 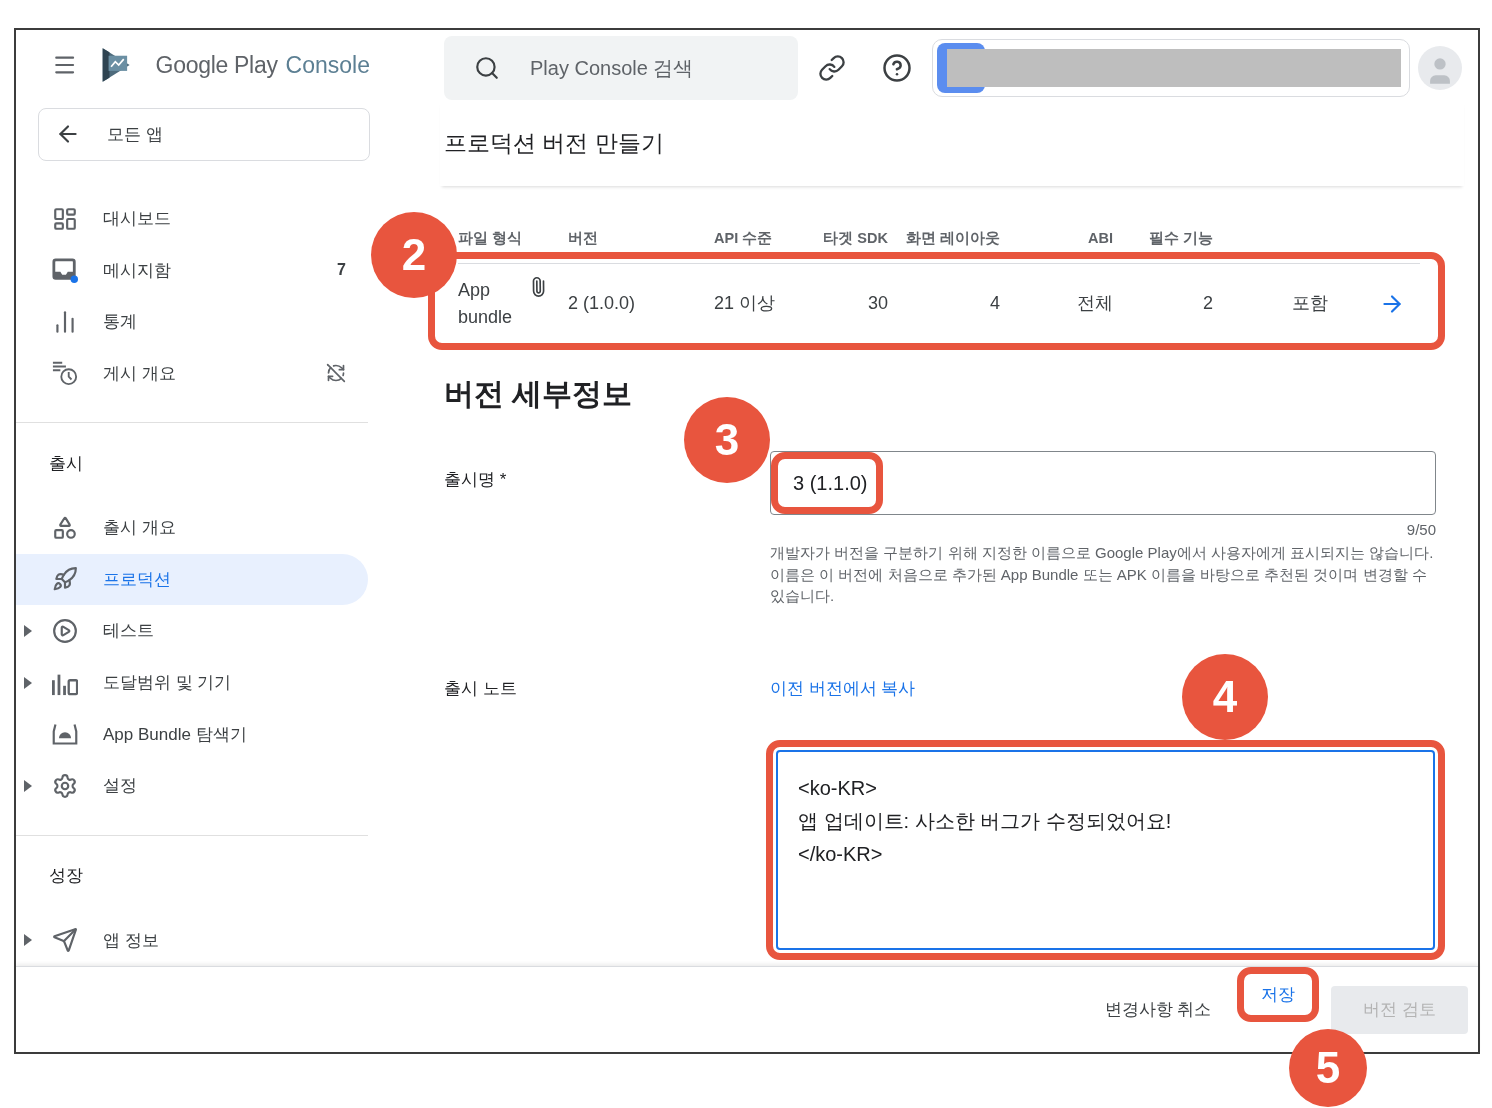 What do you see at coordinates (877, 303) in the screenshot?
I see `table-cell-text: 30` at bounding box center [877, 303].